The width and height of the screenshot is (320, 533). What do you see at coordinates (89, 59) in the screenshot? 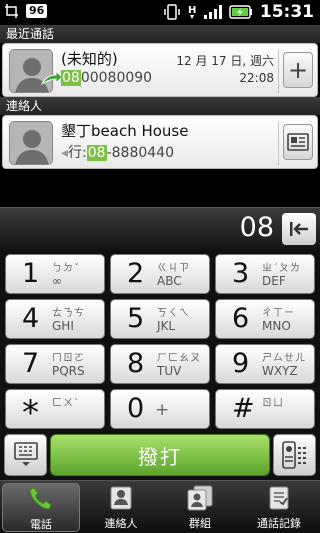
I see `caller-name: (未知的)` at bounding box center [89, 59].